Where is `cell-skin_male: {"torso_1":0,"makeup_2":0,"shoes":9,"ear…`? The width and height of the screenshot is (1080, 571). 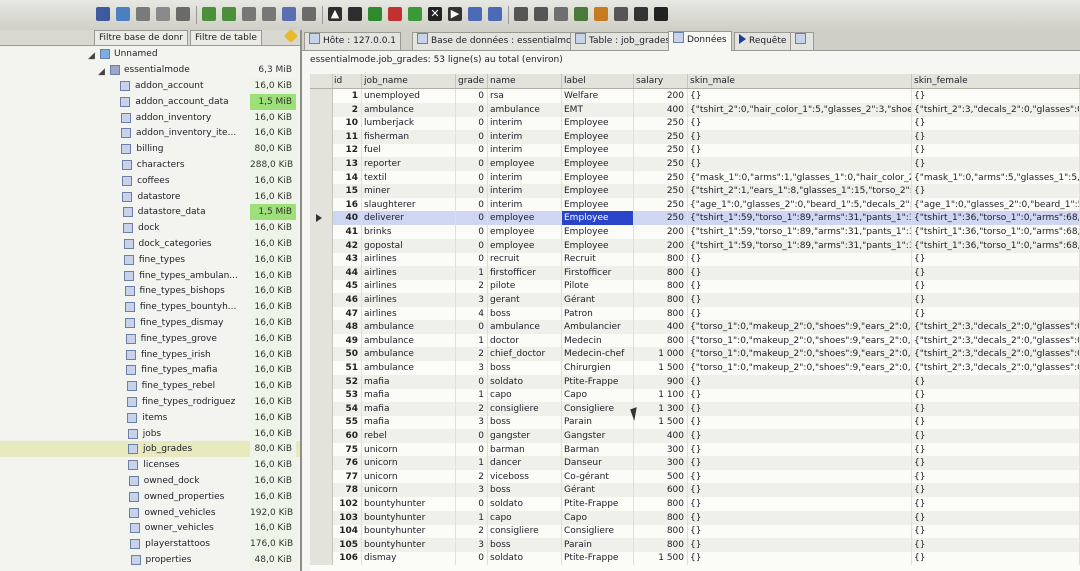
cell-skin_male: {"torso_1":0,"makeup_2":0,"shoes":9,"ear… is located at coordinates (800, 354).